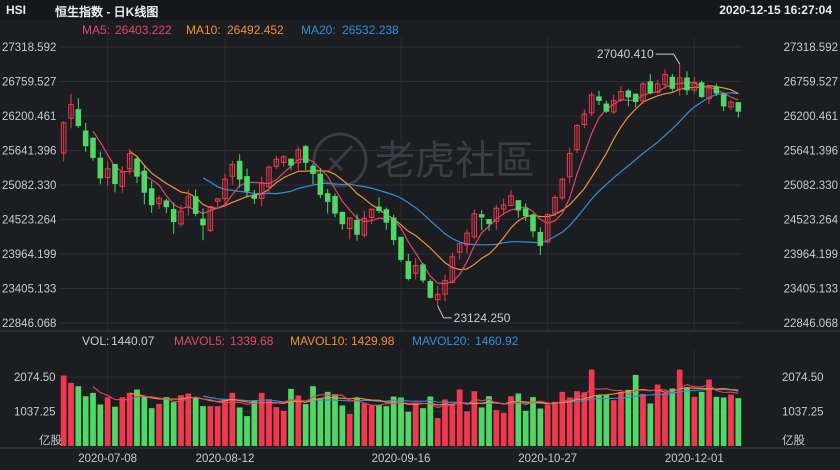 This screenshot has height=470, width=840. Describe the element at coordinates (793, 440) in the screenshot. I see `volume-unit-right: 亿股` at that location.